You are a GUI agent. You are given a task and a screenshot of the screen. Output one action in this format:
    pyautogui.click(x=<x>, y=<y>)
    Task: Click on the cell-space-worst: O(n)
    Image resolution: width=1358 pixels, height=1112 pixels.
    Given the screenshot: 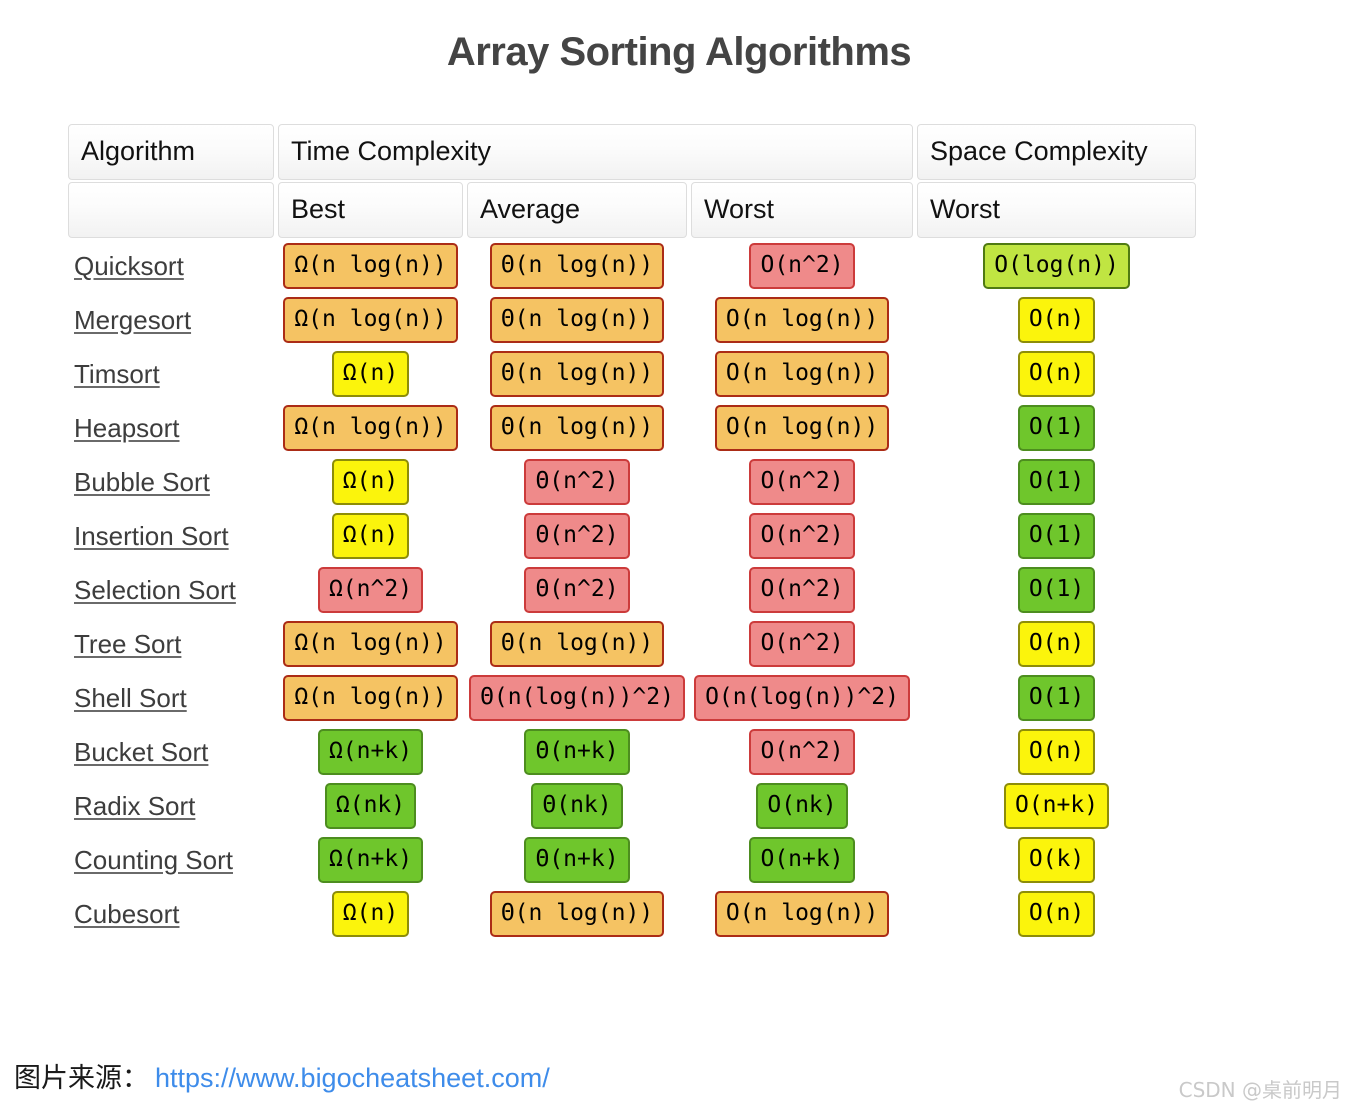 What is the action you would take?
    pyautogui.click(x=1056, y=320)
    